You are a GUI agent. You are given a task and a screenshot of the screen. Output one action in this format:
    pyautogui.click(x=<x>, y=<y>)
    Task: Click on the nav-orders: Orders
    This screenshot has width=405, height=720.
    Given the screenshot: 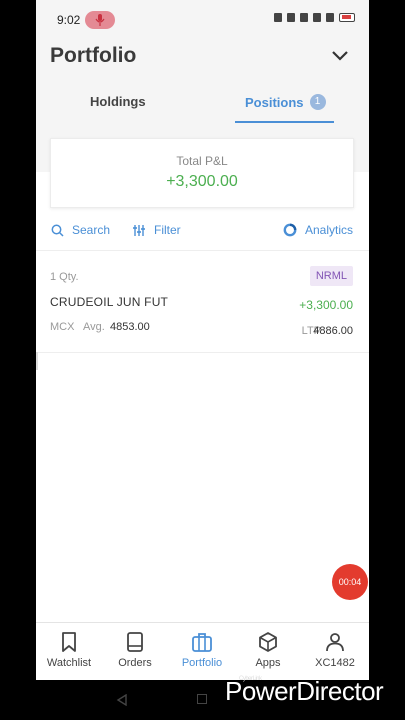 What is the action you would take?
    pyautogui.click(x=135, y=650)
    